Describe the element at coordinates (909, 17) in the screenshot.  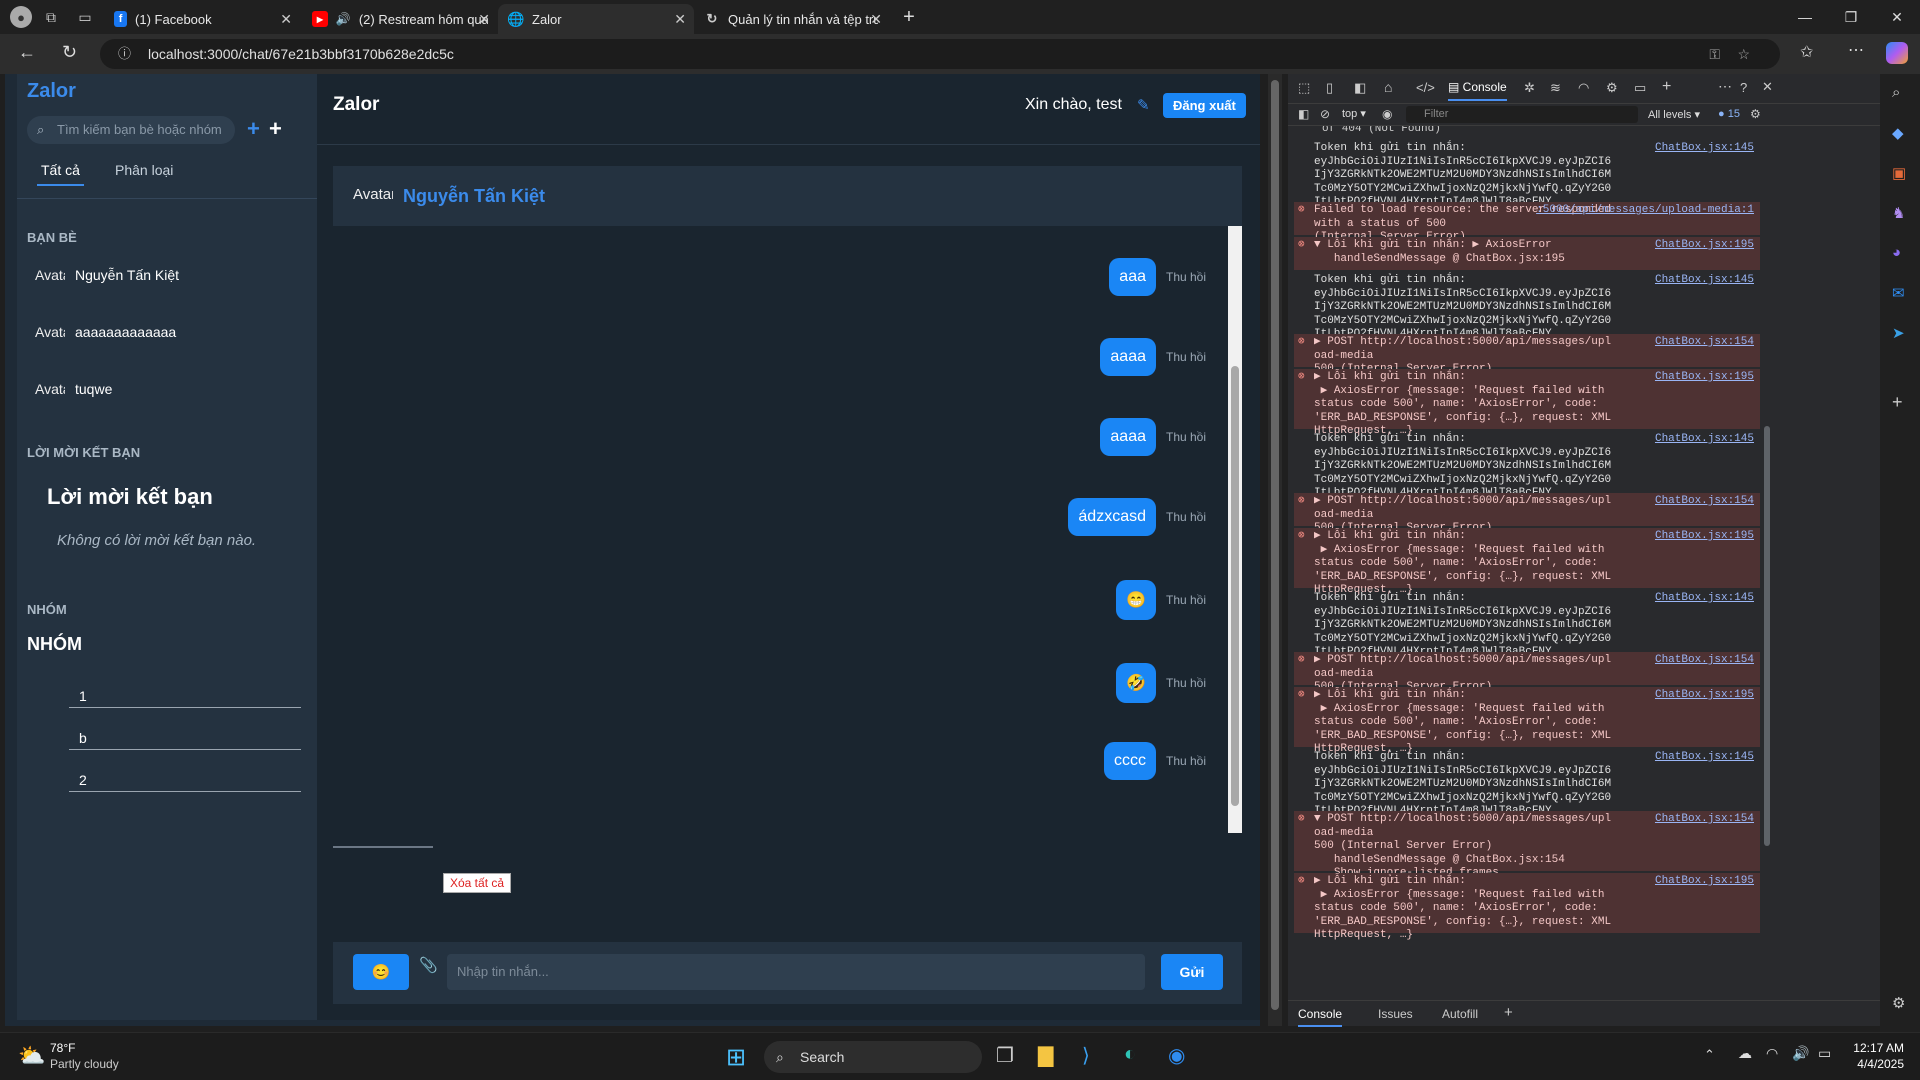
I see `new-tab-icon: +` at that location.